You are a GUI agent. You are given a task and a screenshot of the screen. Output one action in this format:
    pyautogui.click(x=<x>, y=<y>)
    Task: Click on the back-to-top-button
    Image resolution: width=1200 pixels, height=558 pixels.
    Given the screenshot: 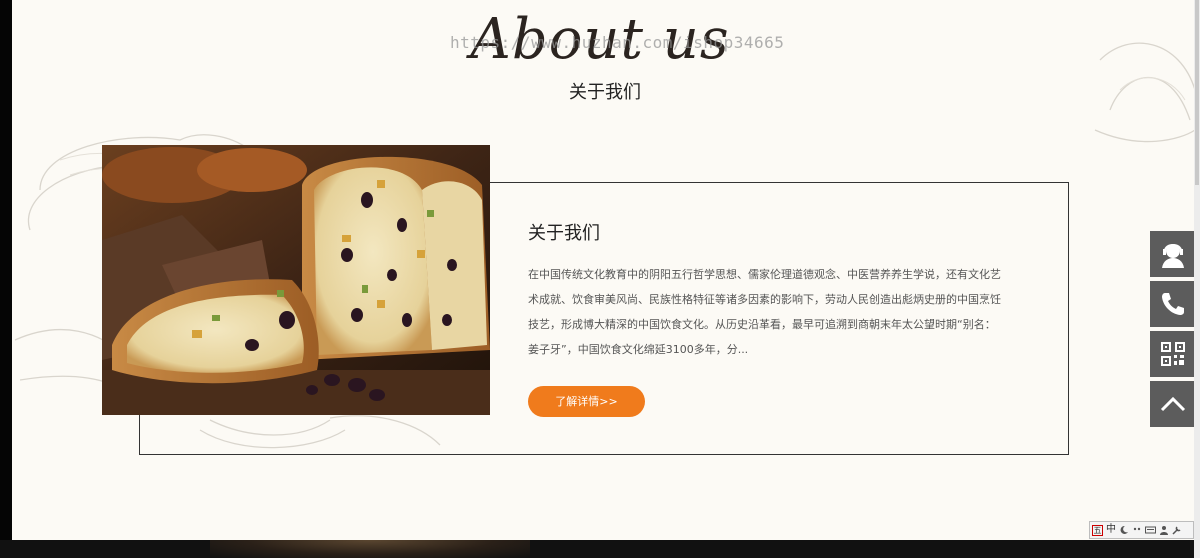 What is the action you would take?
    pyautogui.click(x=1173, y=404)
    